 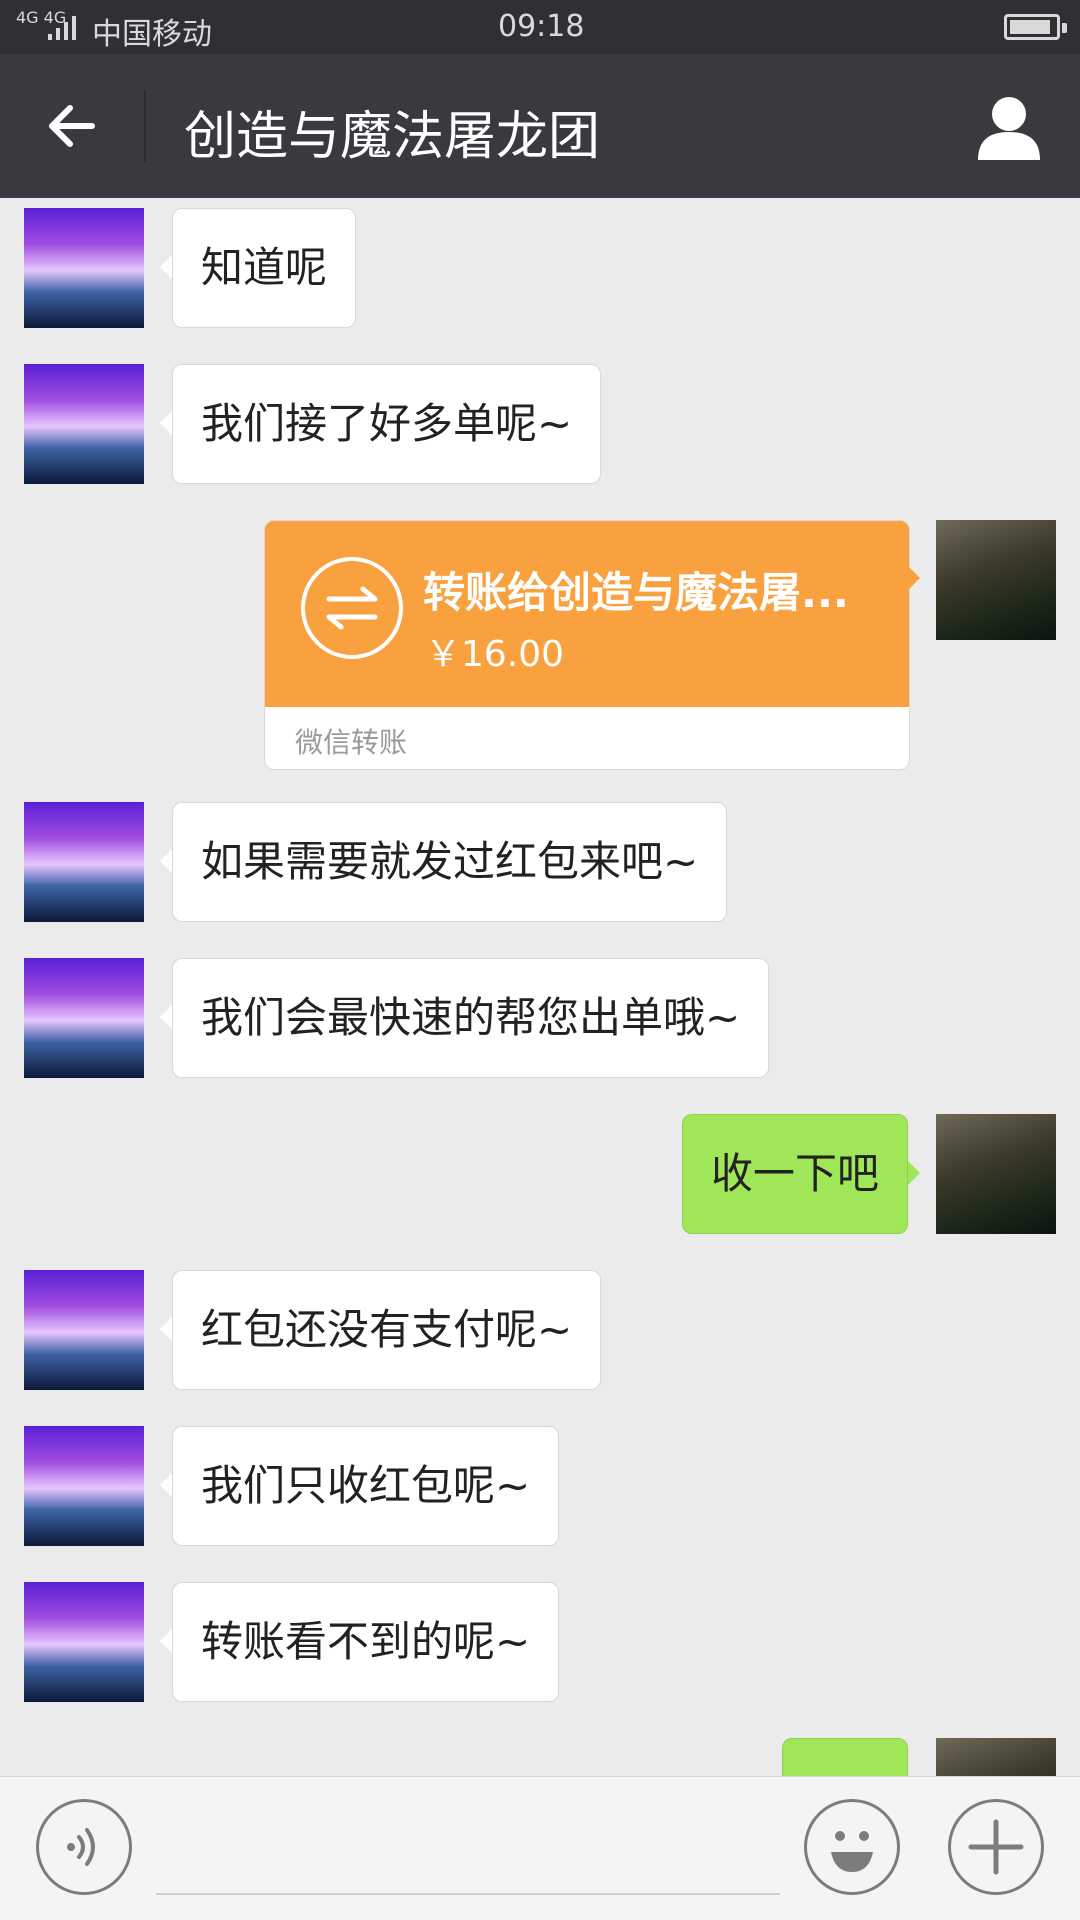 What do you see at coordinates (380, 1330) in the screenshot?
I see `message-bubble: 红包还没有支付呢~` at bounding box center [380, 1330].